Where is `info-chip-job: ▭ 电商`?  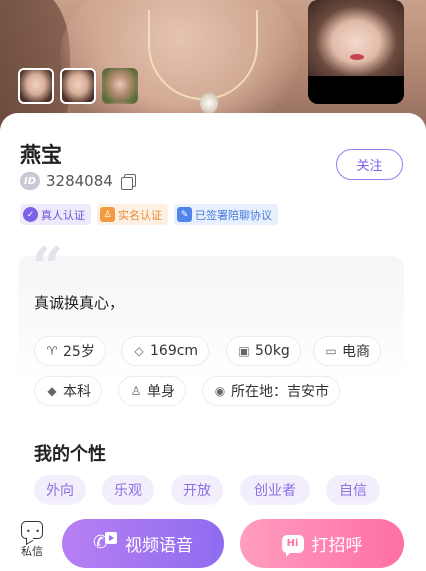 info-chip-job: ▭ 电商 is located at coordinates (347, 351).